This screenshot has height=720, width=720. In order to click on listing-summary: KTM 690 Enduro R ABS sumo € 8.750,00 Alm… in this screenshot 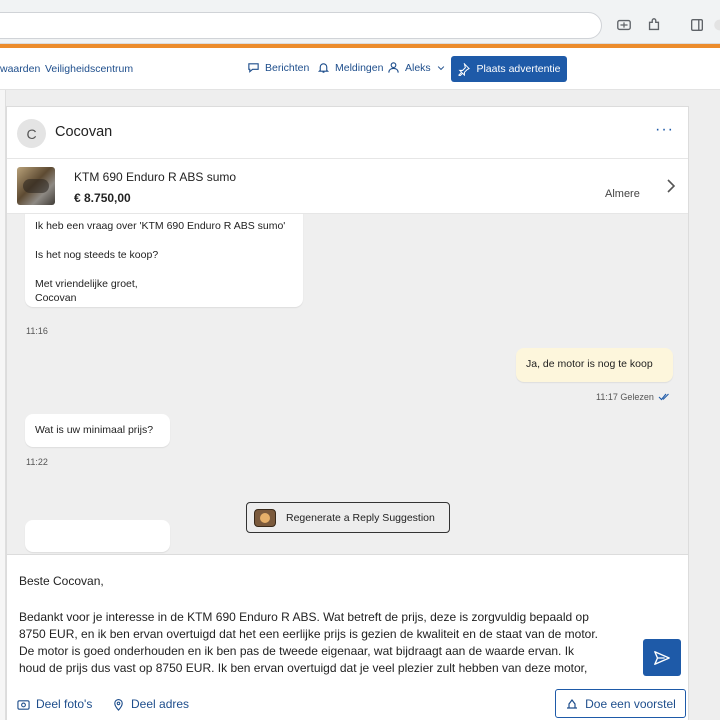, I will do `click(347, 186)`.